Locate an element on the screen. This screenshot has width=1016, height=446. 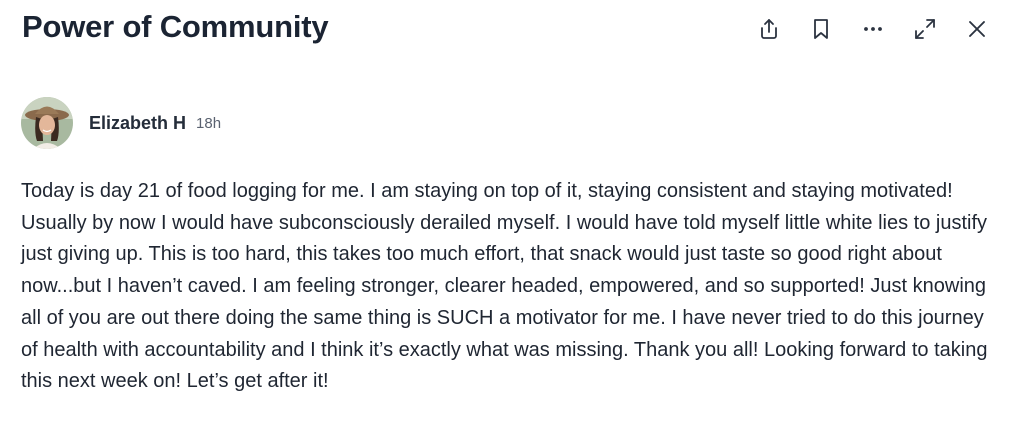
post-actions is located at coordinates (864, 29).